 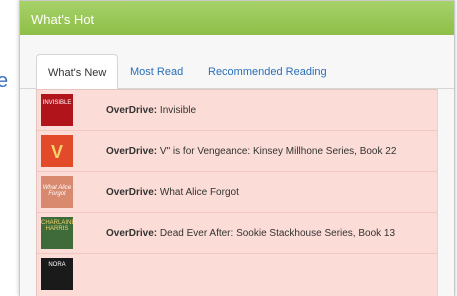 What do you see at coordinates (267, 71) in the screenshot?
I see `tab-recommended-reading: Recommended Reading` at bounding box center [267, 71].